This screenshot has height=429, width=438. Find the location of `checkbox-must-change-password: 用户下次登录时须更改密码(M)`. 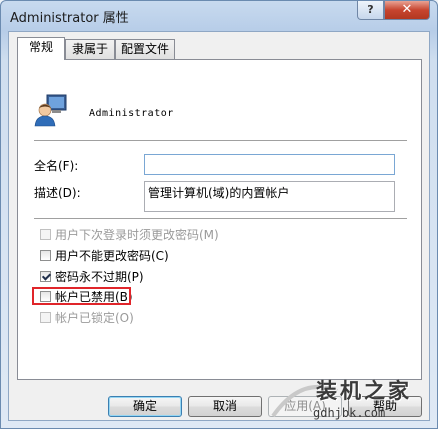

checkbox-must-change-password: 用户下次登录时须更改密码(M) is located at coordinates (129, 234).